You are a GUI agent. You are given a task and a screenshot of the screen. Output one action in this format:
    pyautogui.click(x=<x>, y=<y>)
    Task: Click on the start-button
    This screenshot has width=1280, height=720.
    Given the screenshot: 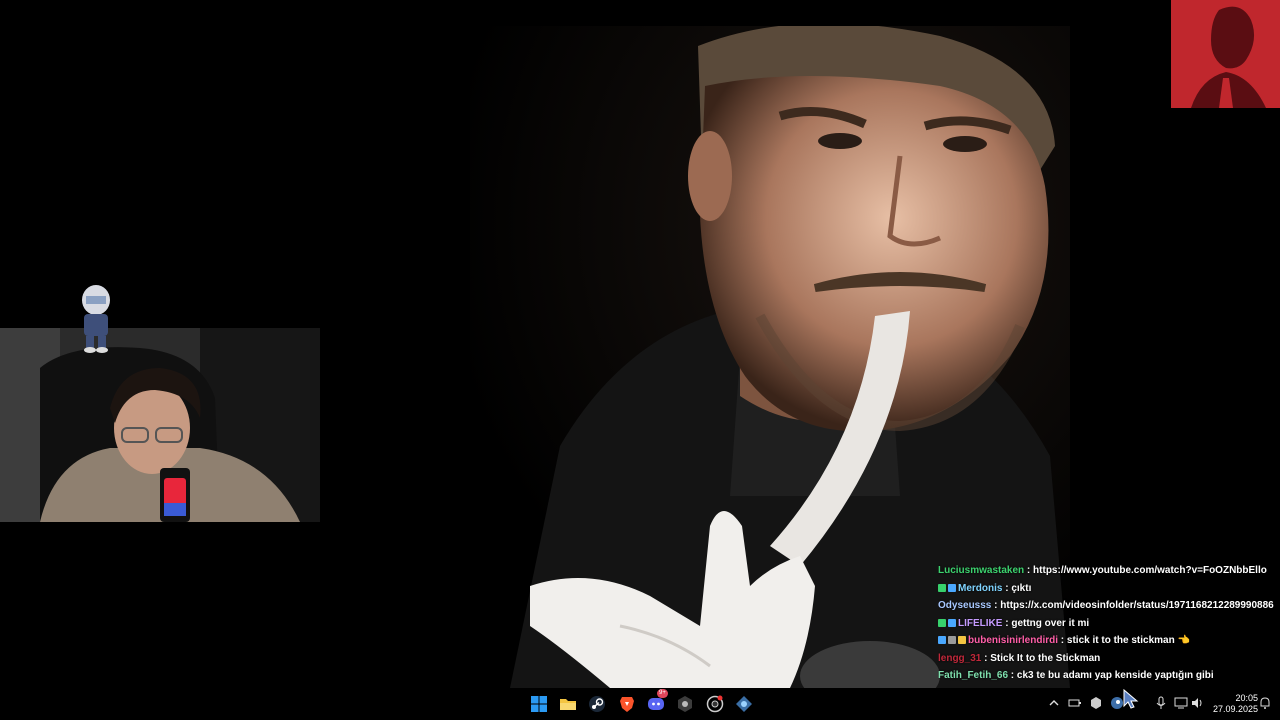 What is the action you would take?
    pyautogui.click(x=539, y=704)
    